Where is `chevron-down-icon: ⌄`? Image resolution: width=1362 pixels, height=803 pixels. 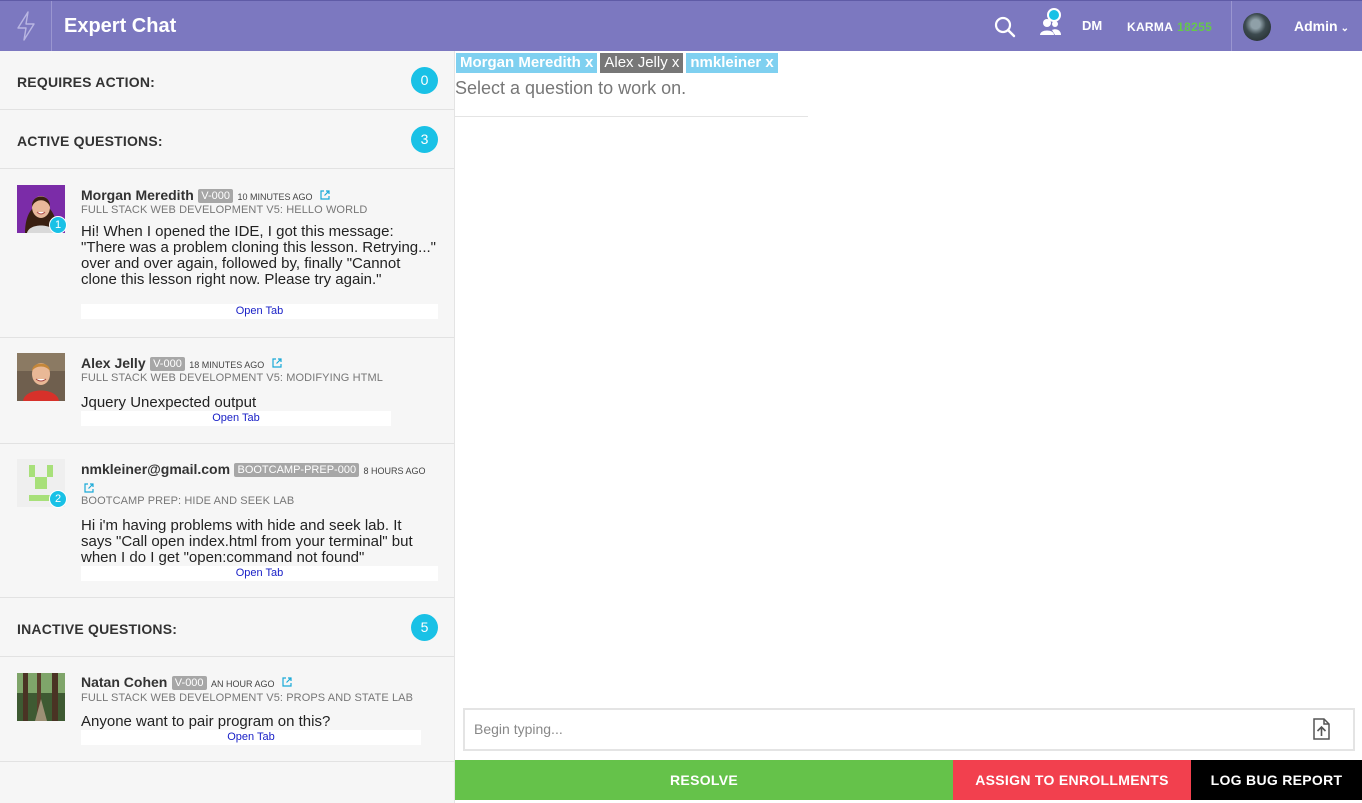 chevron-down-icon: ⌄ is located at coordinates (1344, 28).